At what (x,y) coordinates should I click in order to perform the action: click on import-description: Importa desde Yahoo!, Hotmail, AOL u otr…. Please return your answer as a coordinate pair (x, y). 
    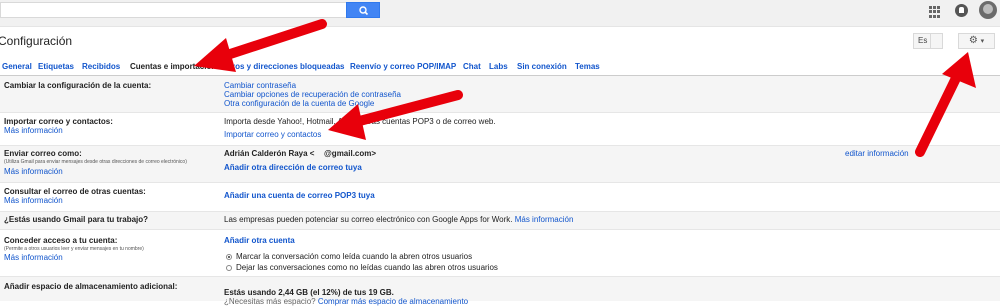
    Looking at the image, I should click on (360, 121).